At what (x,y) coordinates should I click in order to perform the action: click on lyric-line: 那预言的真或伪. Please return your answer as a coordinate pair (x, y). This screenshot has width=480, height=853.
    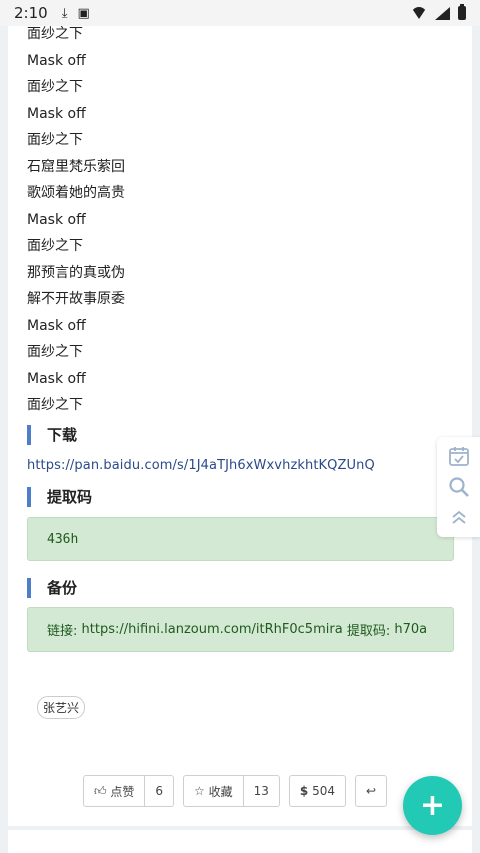
    Looking at the image, I should click on (76, 272).